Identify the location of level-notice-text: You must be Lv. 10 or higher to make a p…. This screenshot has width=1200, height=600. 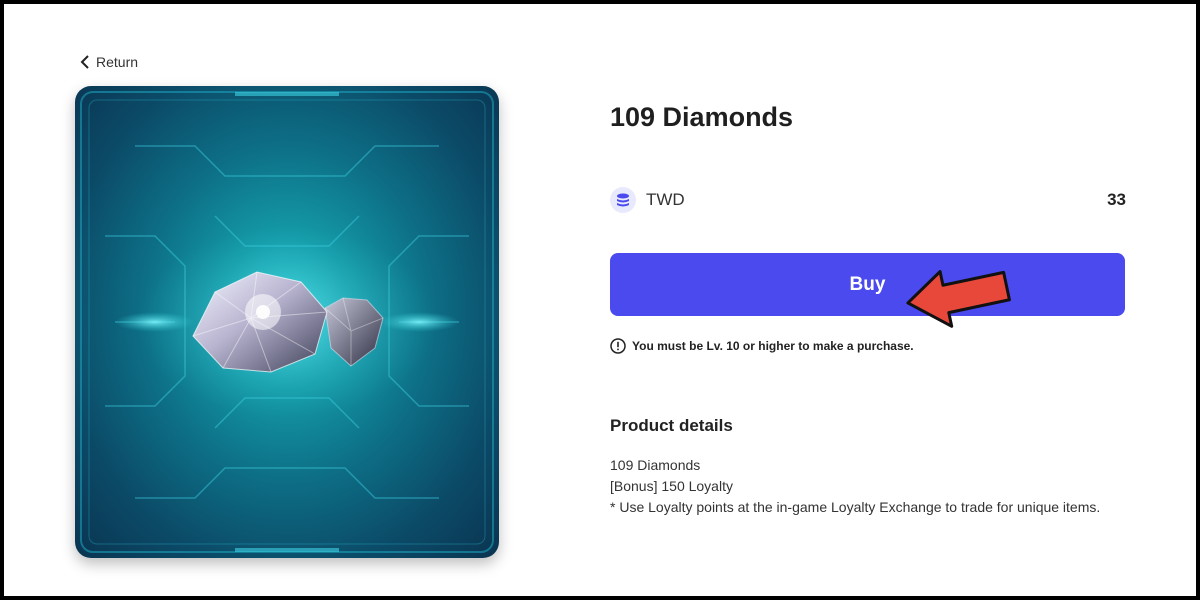
(773, 346).